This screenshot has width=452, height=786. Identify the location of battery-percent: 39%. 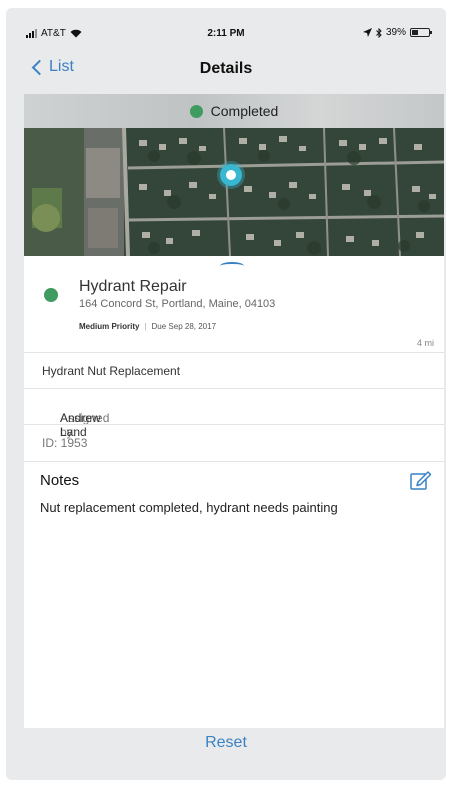
(395, 32).